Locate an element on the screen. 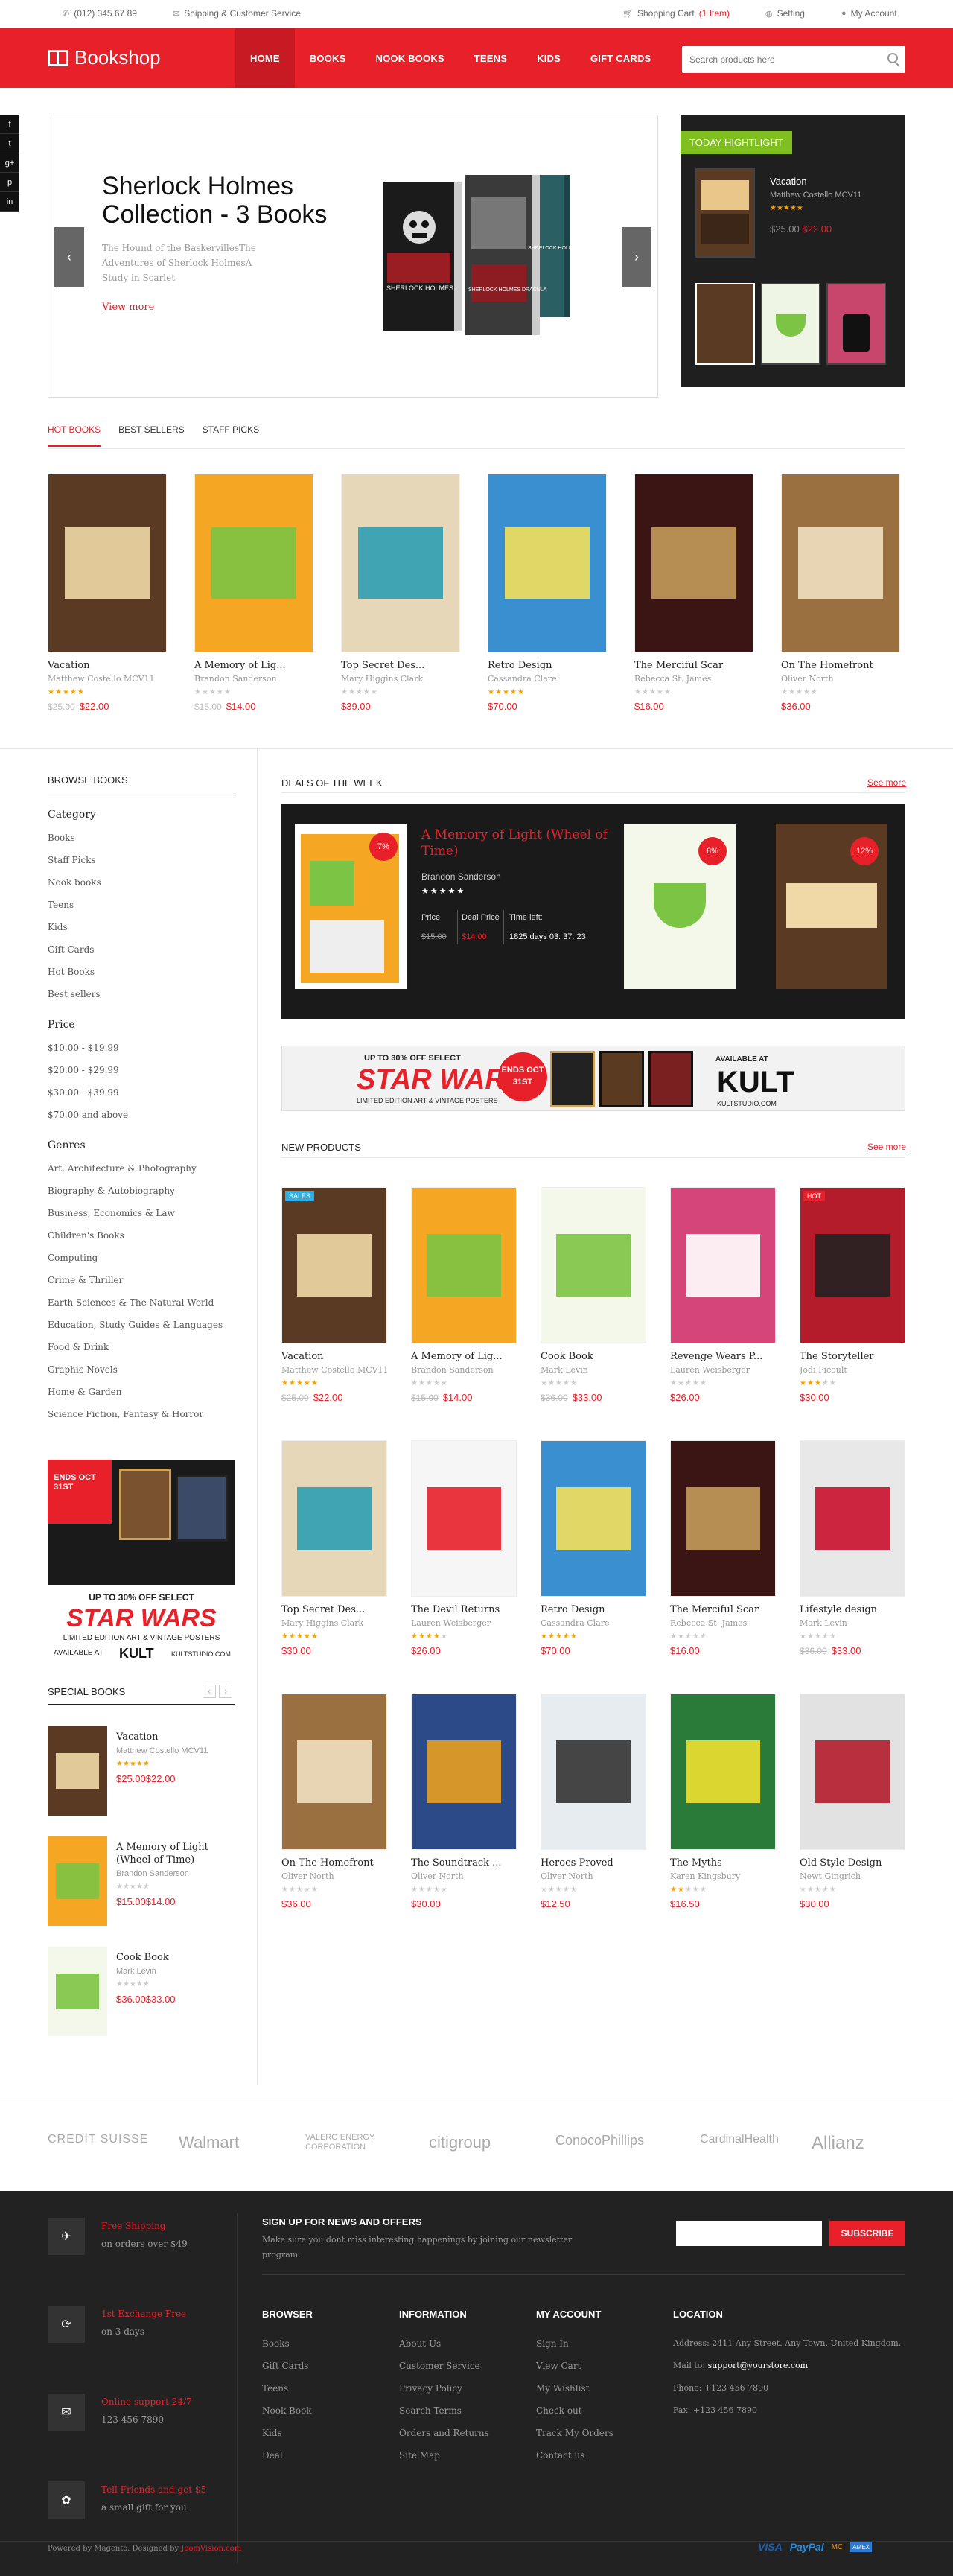 This screenshot has height=2576, width=953. brand-logo: Walmart is located at coordinates (209, 2142).